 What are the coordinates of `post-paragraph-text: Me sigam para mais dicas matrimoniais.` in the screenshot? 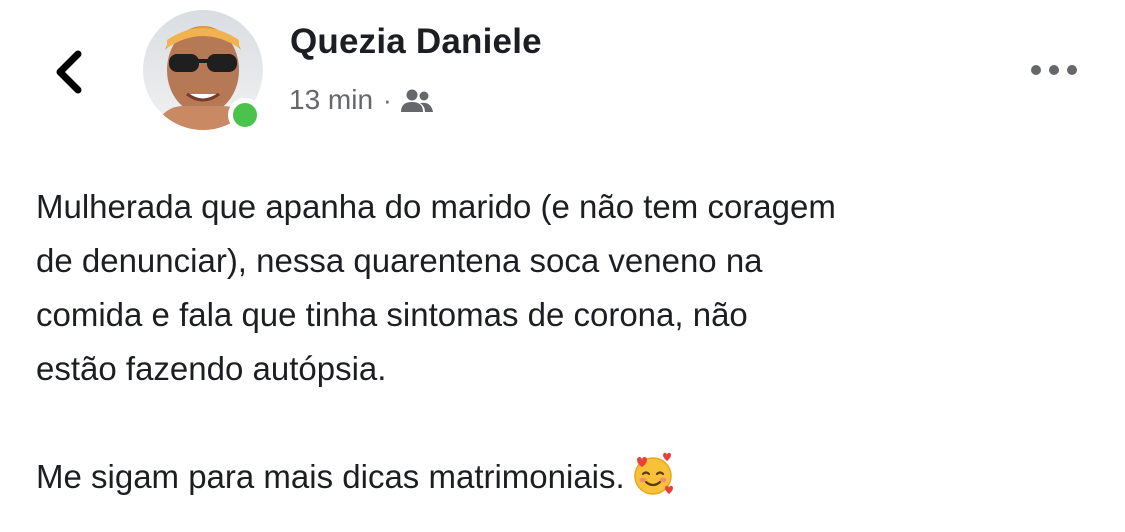 It's located at (330, 476).